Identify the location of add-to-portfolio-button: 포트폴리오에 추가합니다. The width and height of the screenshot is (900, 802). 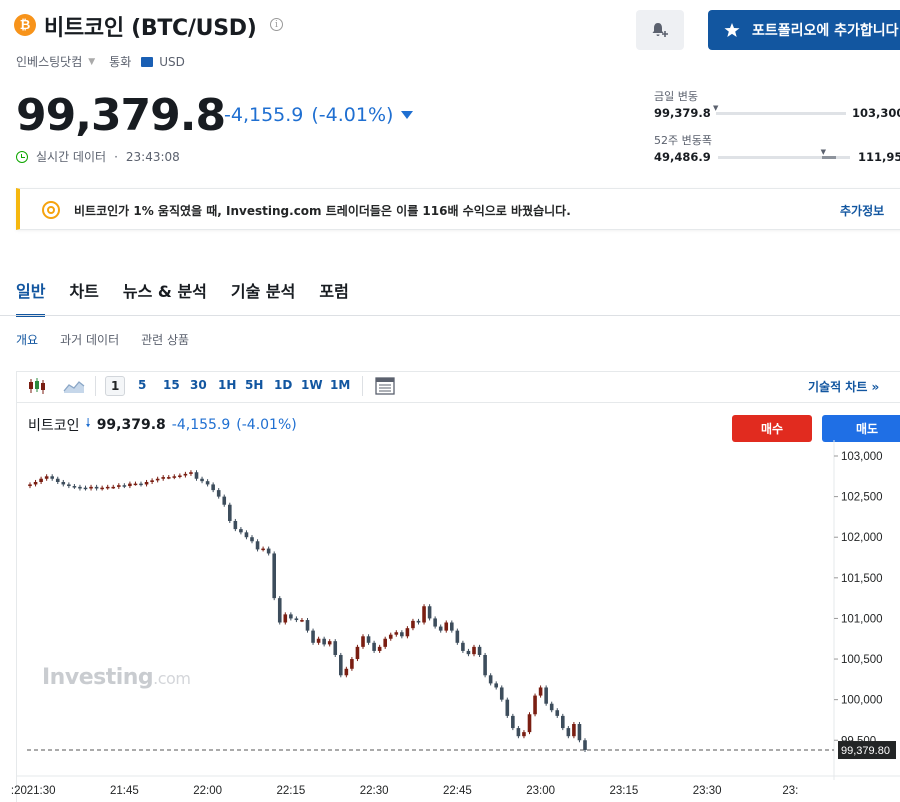
(804, 30).